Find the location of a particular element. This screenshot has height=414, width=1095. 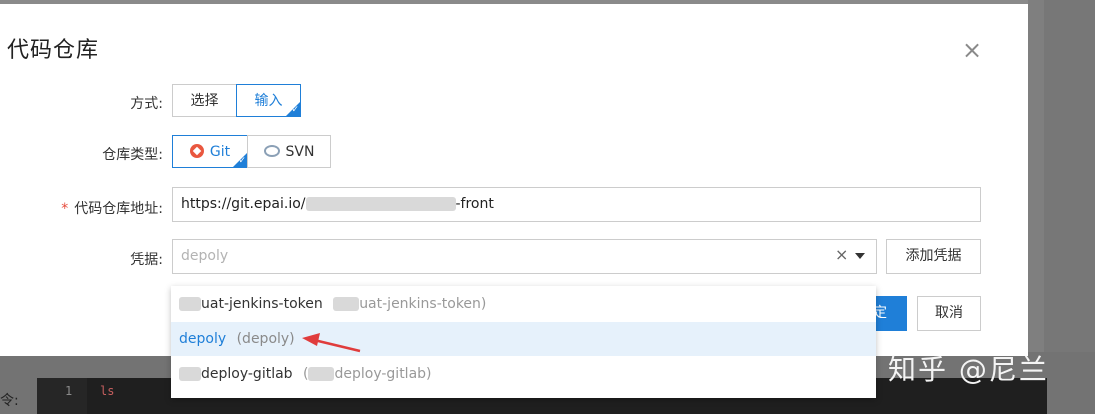

command-label: 令: is located at coordinates (9, 401).